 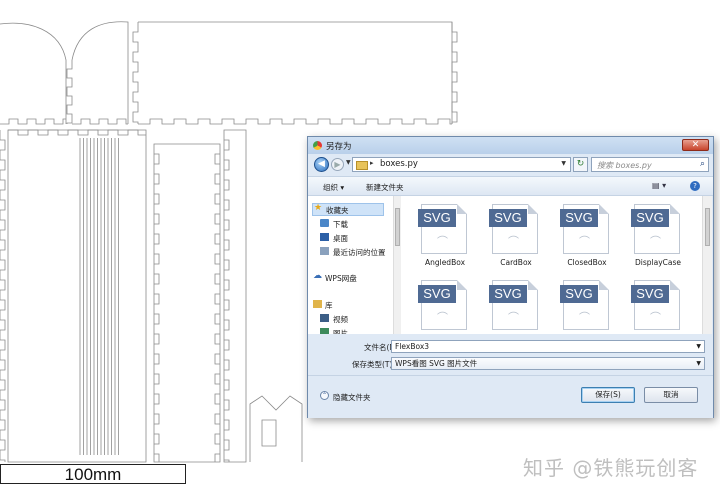 What do you see at coordinates (340, 224) in the screenshot?
I see `sidebar-item-label: 下载` at bounding box center [340, 224].